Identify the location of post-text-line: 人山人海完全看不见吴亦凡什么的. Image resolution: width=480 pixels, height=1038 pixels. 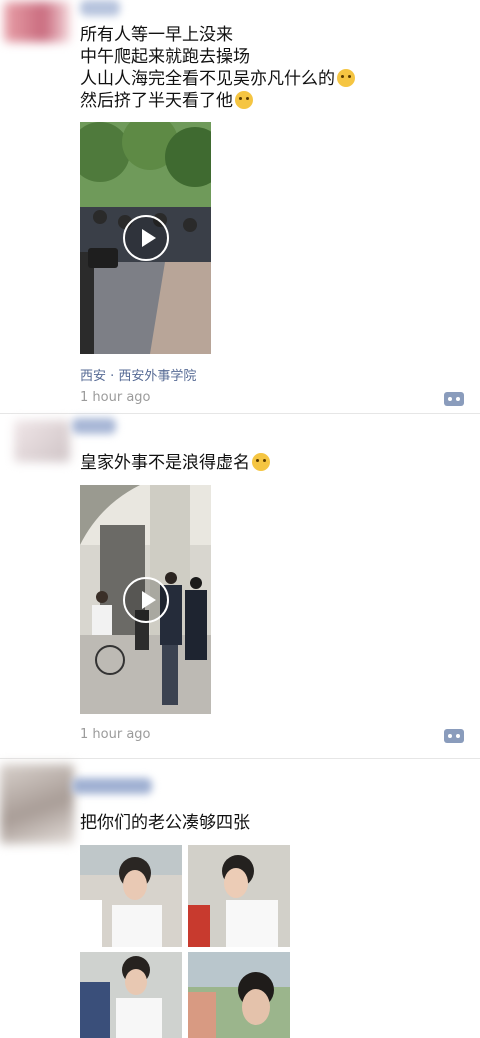
(217, 79).